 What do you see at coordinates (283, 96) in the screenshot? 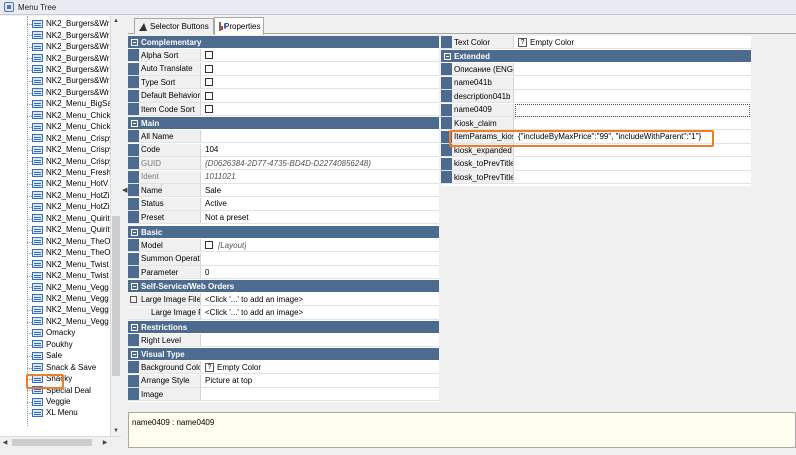
I see `property-row: Default Behavior` at bounding box center [283, 96].